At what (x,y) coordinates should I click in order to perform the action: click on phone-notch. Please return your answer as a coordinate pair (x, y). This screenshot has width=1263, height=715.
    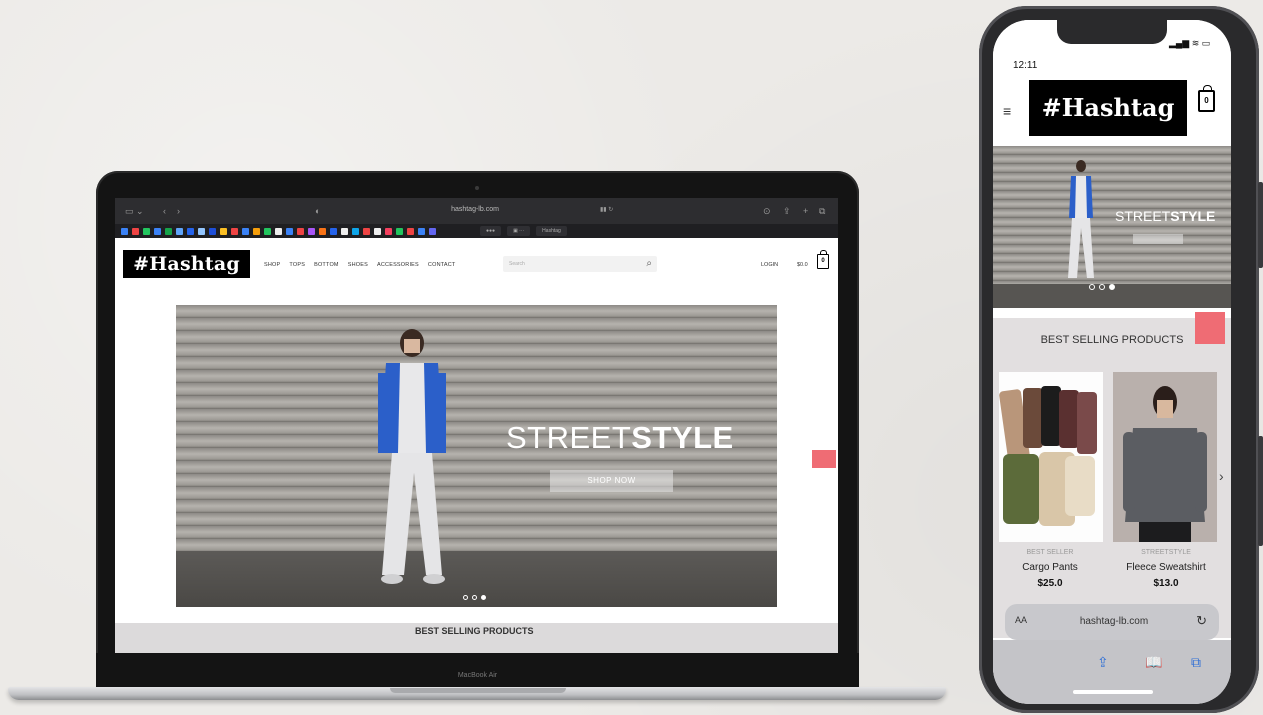
    Looking at the image, I should click on (1112, 32).